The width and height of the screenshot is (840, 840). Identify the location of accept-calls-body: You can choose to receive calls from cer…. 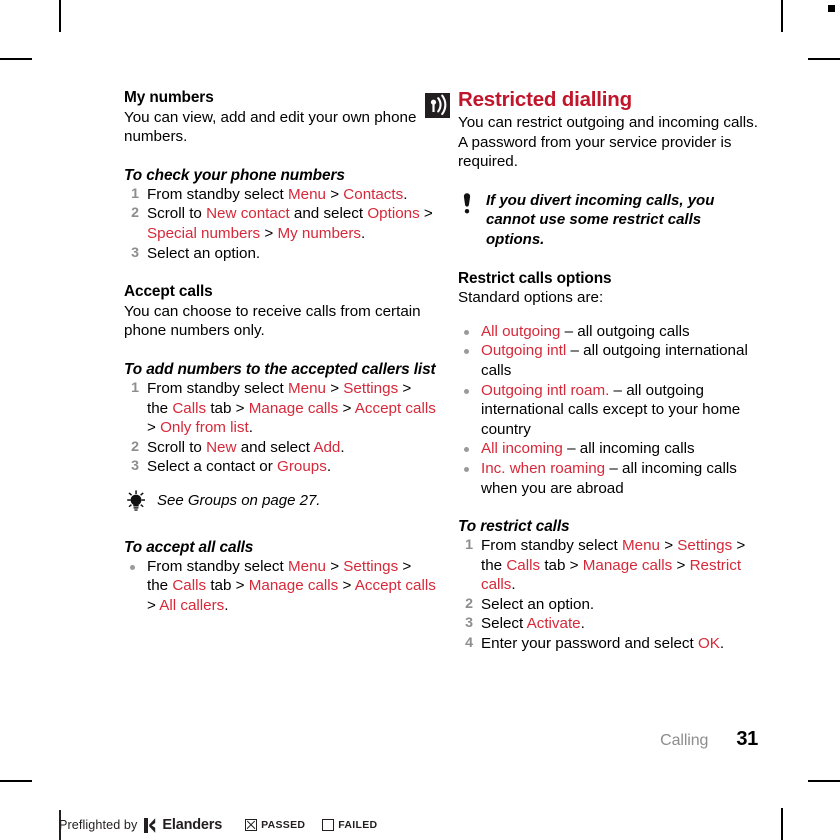
(272, 321).